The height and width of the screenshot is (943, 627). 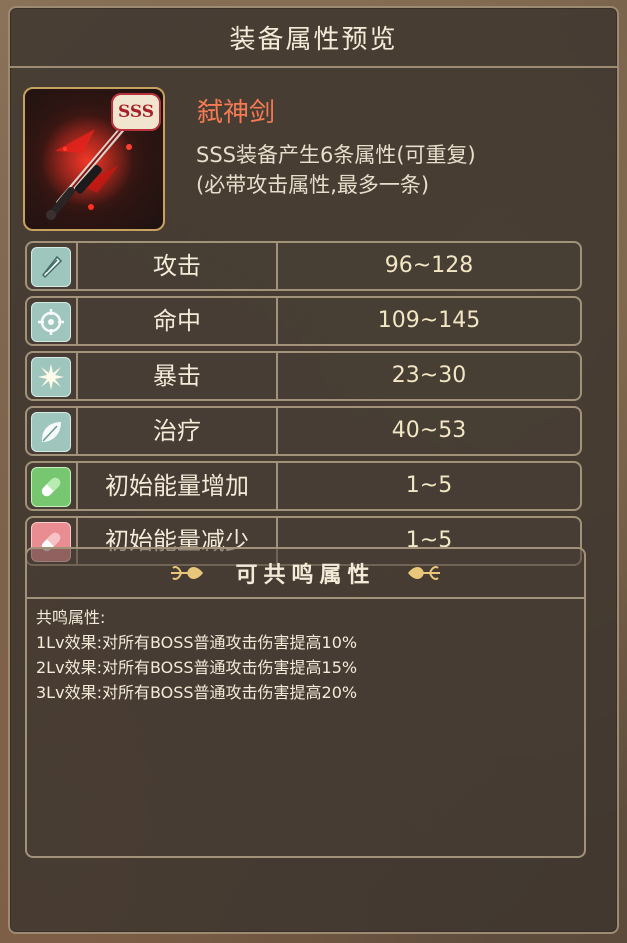 What do you see at coordinates (236, 113) in the screenshot?
I see `item-name: 弑神剑` at bounding box center [236, 113].